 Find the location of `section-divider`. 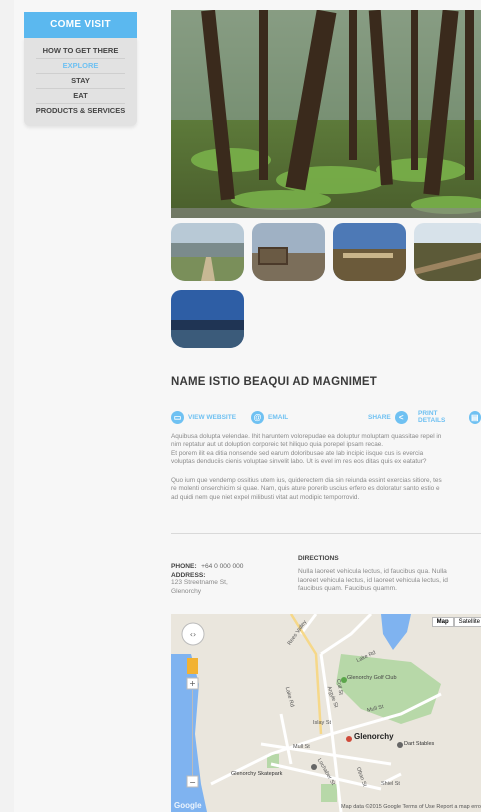

section-divider is located at coordinates (326, 533).